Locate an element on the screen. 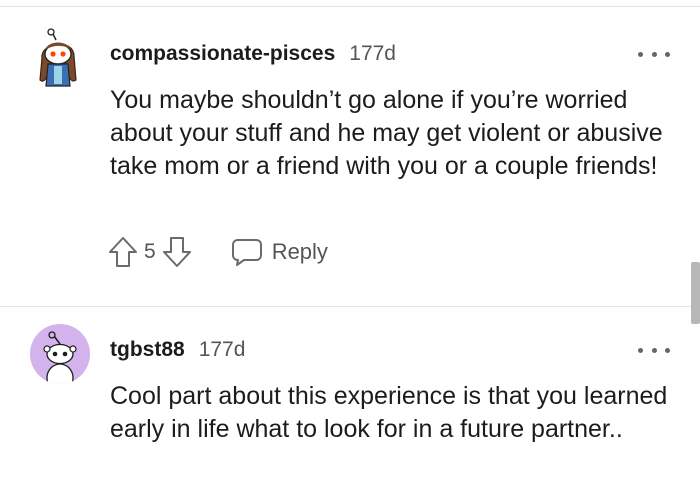 Image resolution: width=700 pixels, height=502 pixels. scrollbar-thumb is located at coordinates (695, 293).